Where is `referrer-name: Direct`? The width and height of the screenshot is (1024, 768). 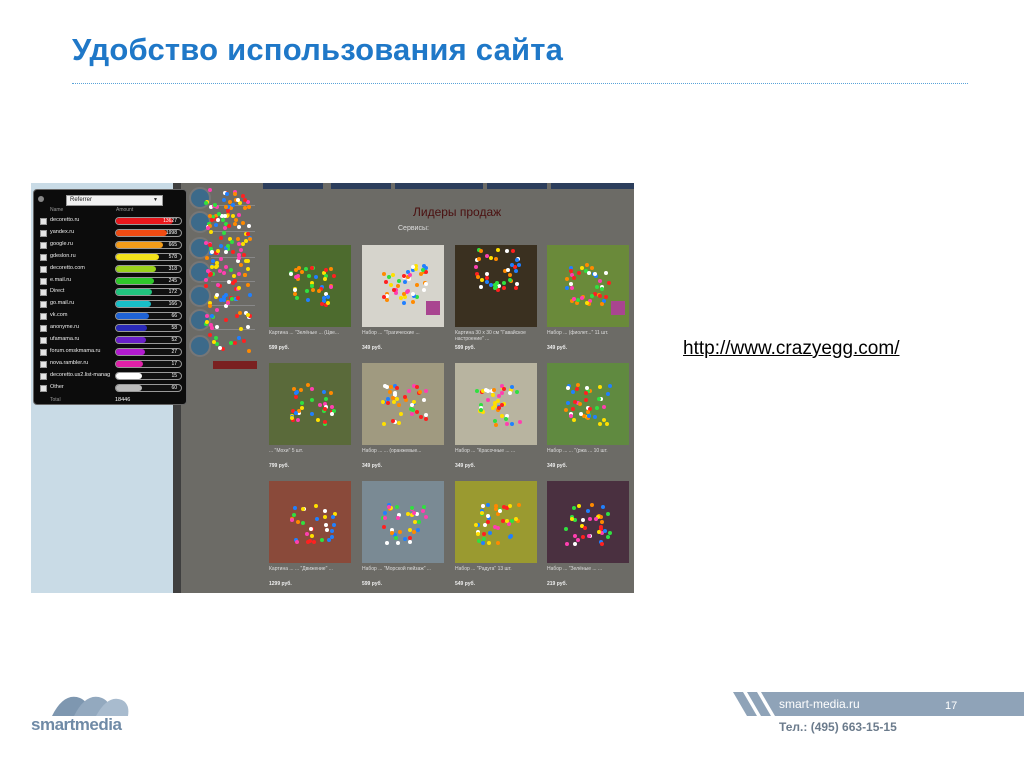 referrer-name: Direct is located at coordinates (57, 291).